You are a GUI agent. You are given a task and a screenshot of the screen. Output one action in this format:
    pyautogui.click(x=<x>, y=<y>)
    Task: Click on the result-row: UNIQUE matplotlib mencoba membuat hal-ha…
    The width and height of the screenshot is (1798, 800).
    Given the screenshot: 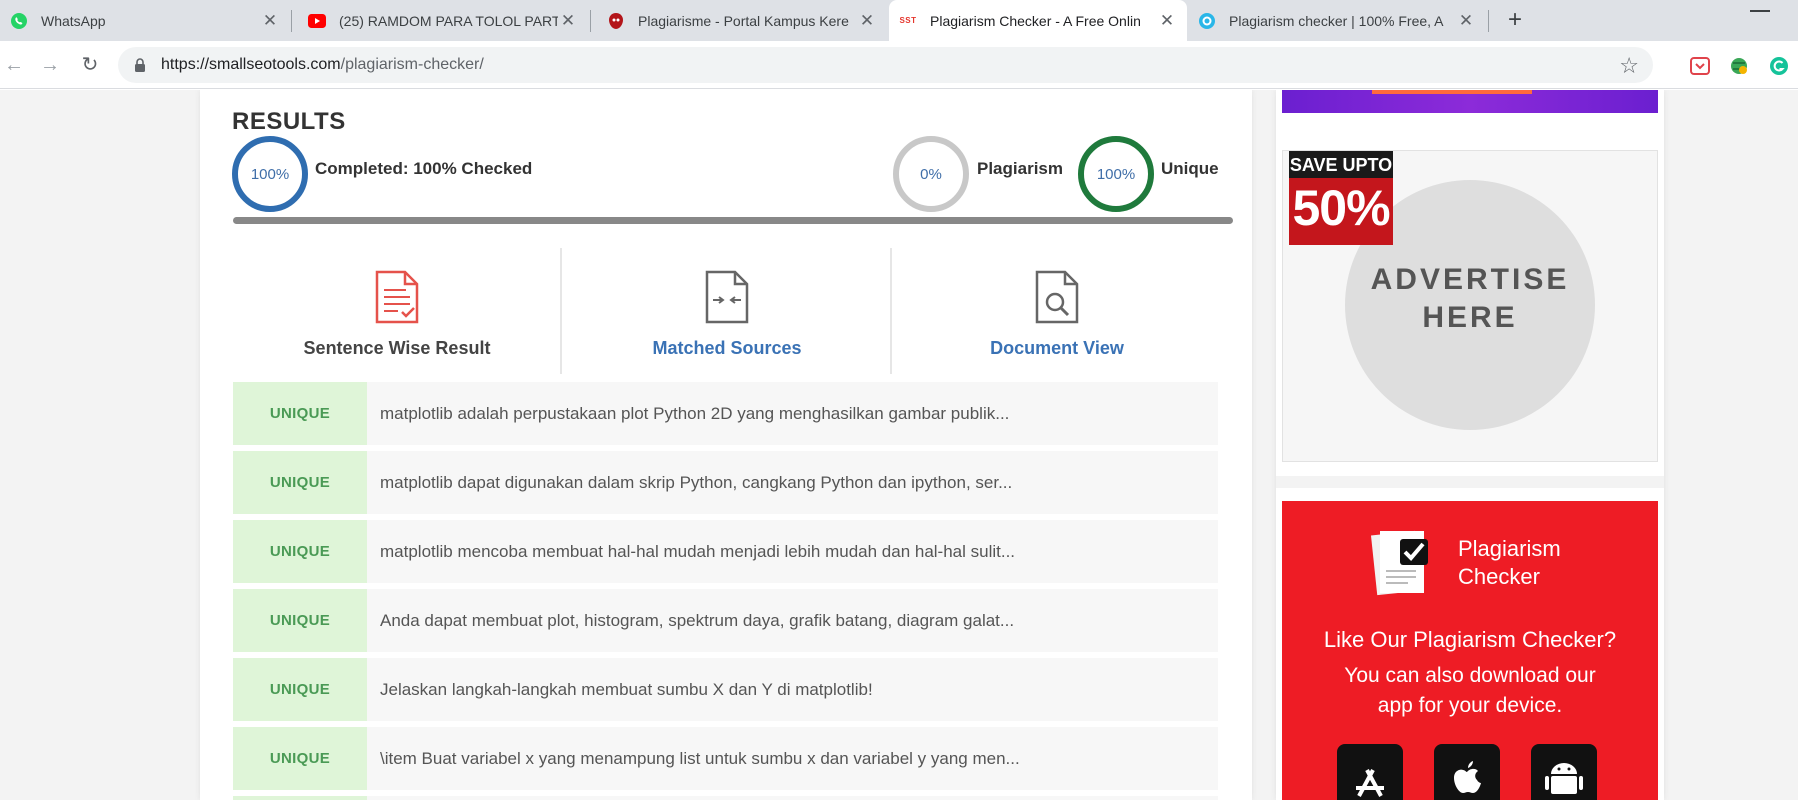 What is the action you would take?
    pyautogui.click(x=725, y=551)
    